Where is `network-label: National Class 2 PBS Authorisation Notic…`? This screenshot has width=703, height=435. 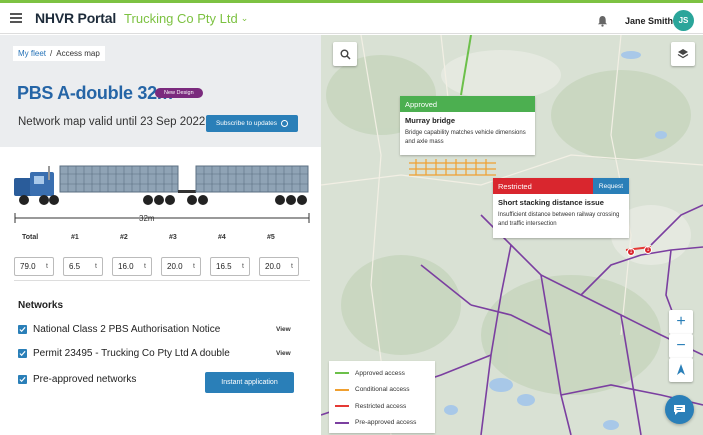 network-label: National Class 2 PBS Authorisation Notic… is located at coordinates (127, 329).